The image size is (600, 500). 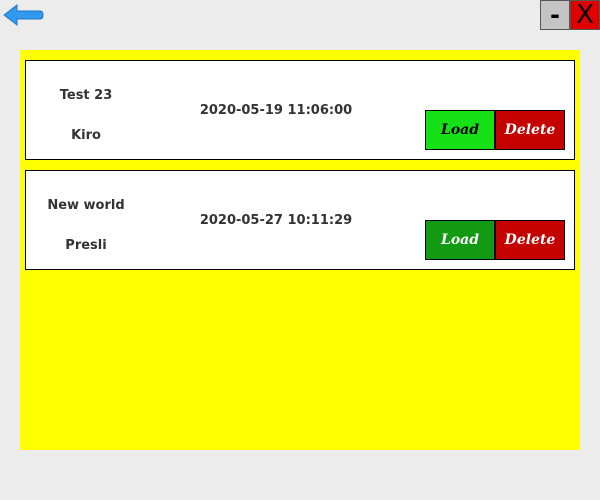 I want to click on save-timestamp: 2020-05-27 10:11:29, so click(x=276, y=220).